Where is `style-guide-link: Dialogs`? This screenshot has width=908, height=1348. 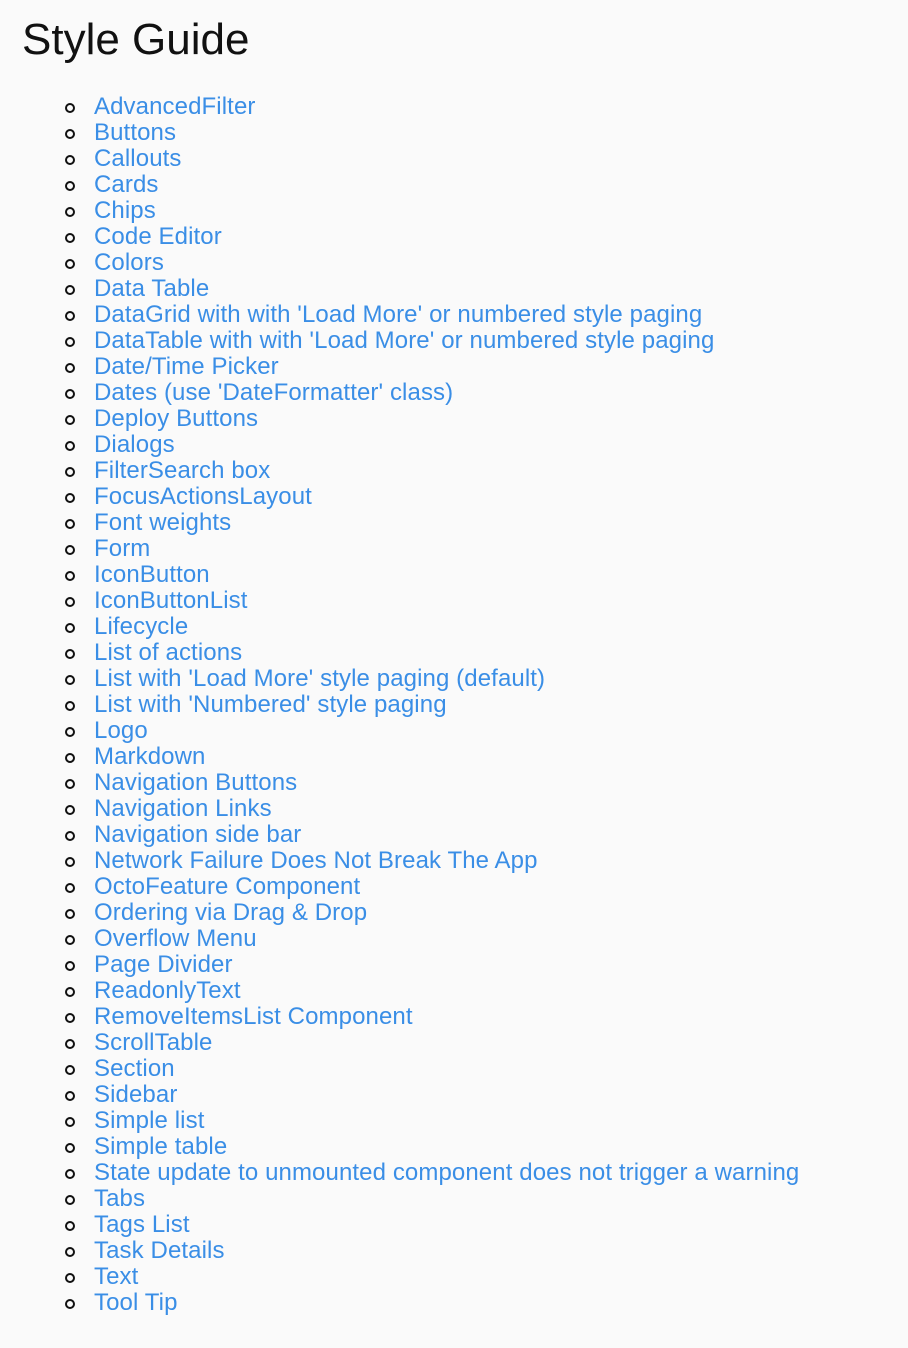
style-guide-link: Dialogs is located at coordinates (134, 444).